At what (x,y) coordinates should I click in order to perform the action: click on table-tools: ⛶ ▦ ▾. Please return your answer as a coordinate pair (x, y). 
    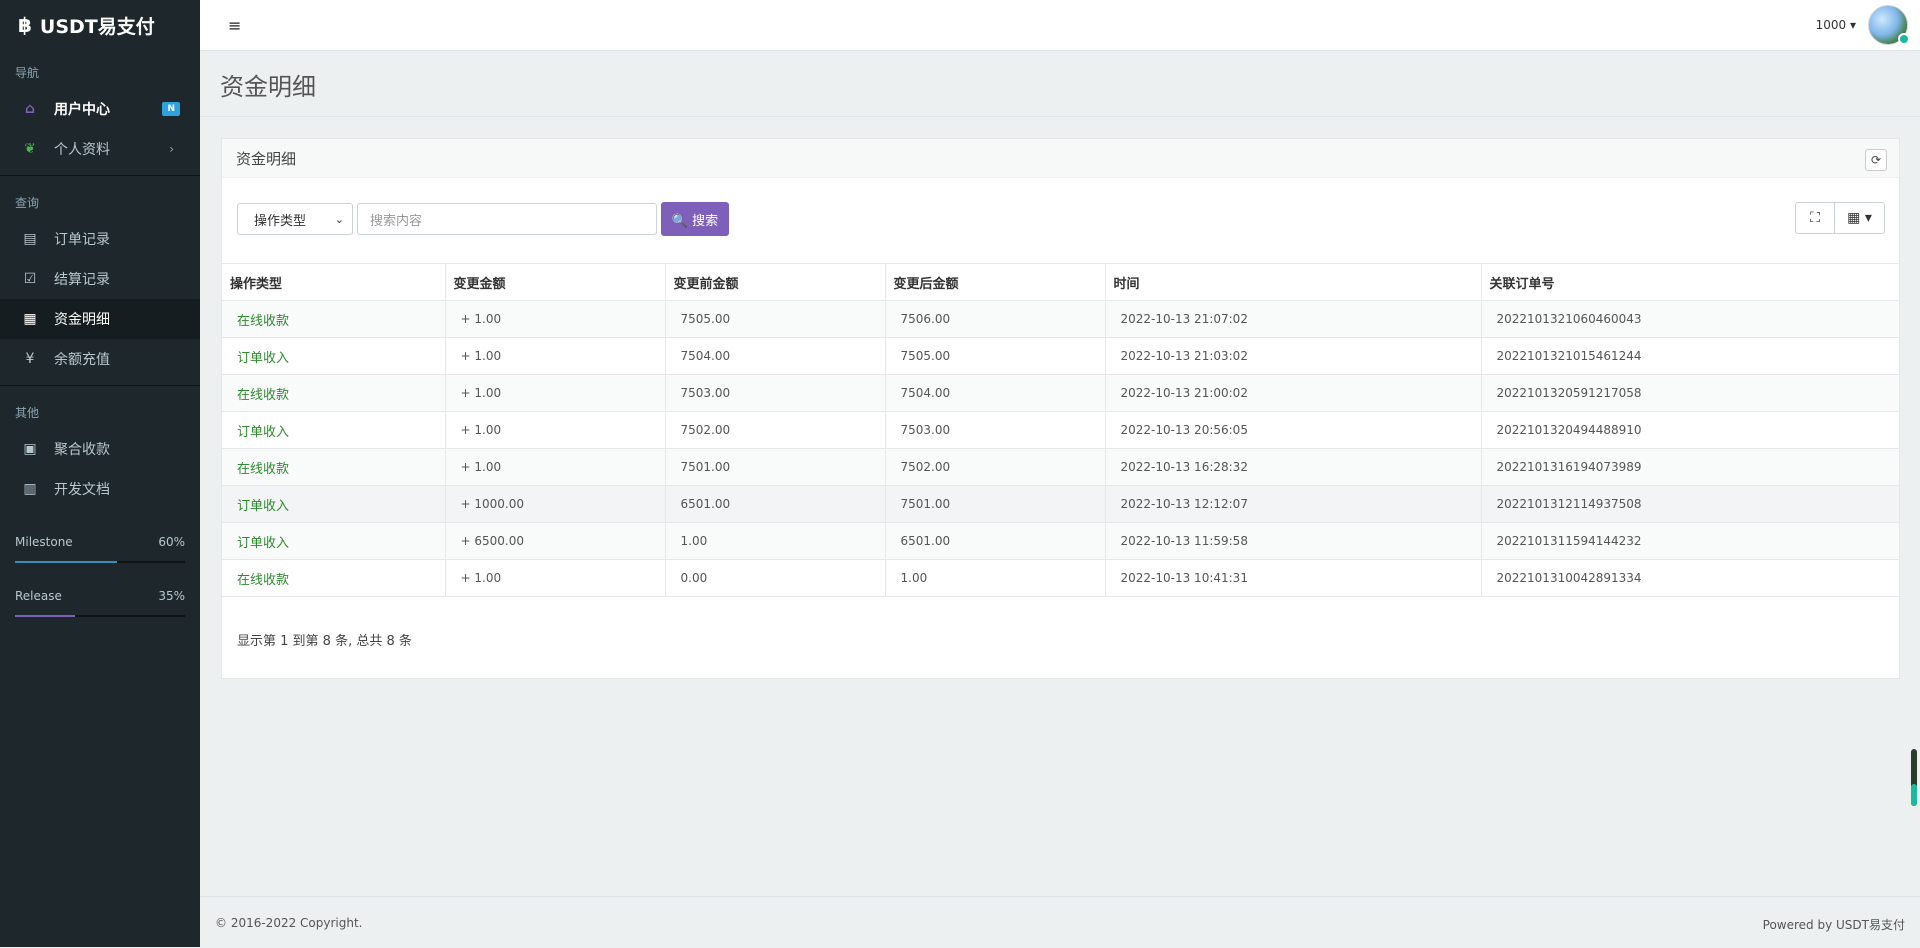
    Looking at the image, I should click on (1840, 218).